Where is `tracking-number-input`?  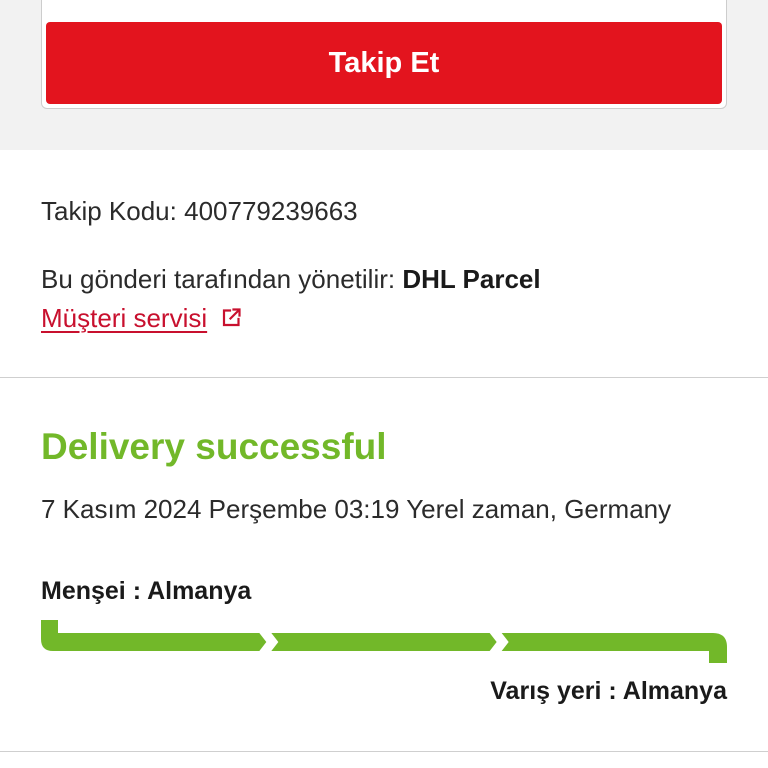
tracking-number-input is located at coordinates (384, 8).